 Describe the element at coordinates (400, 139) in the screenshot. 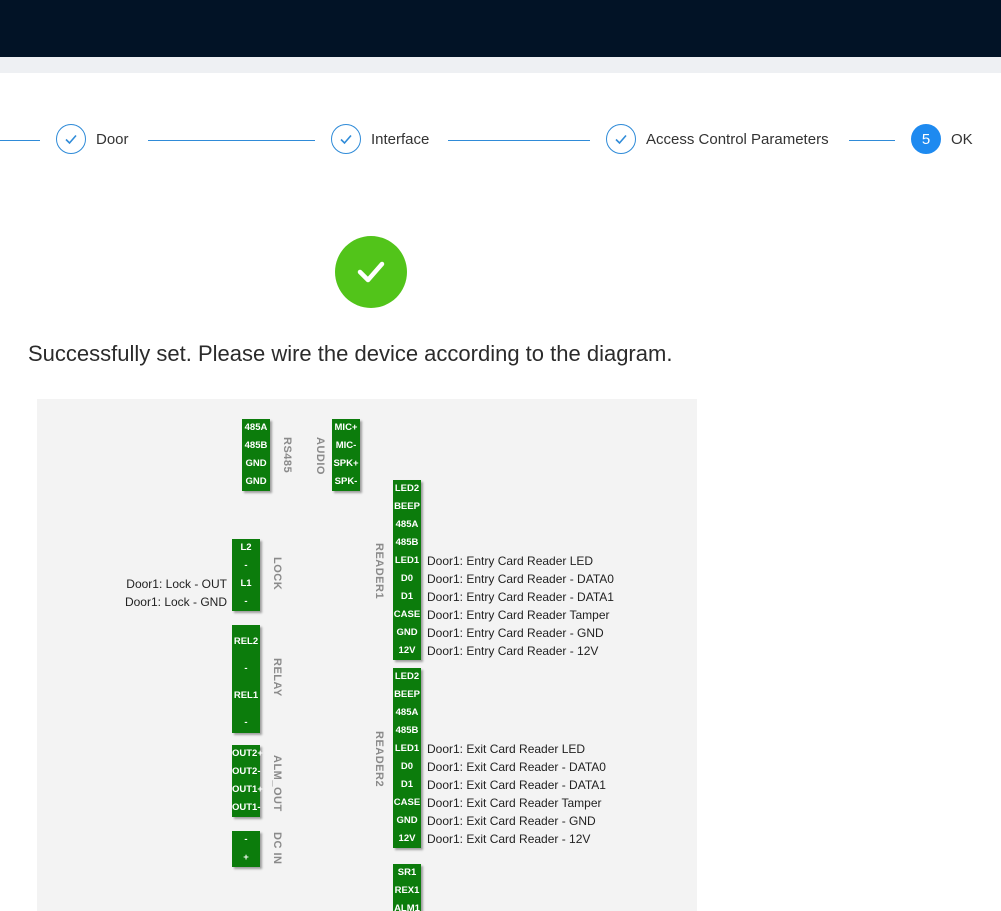

I see `step-interface-label: Interface` at that location.